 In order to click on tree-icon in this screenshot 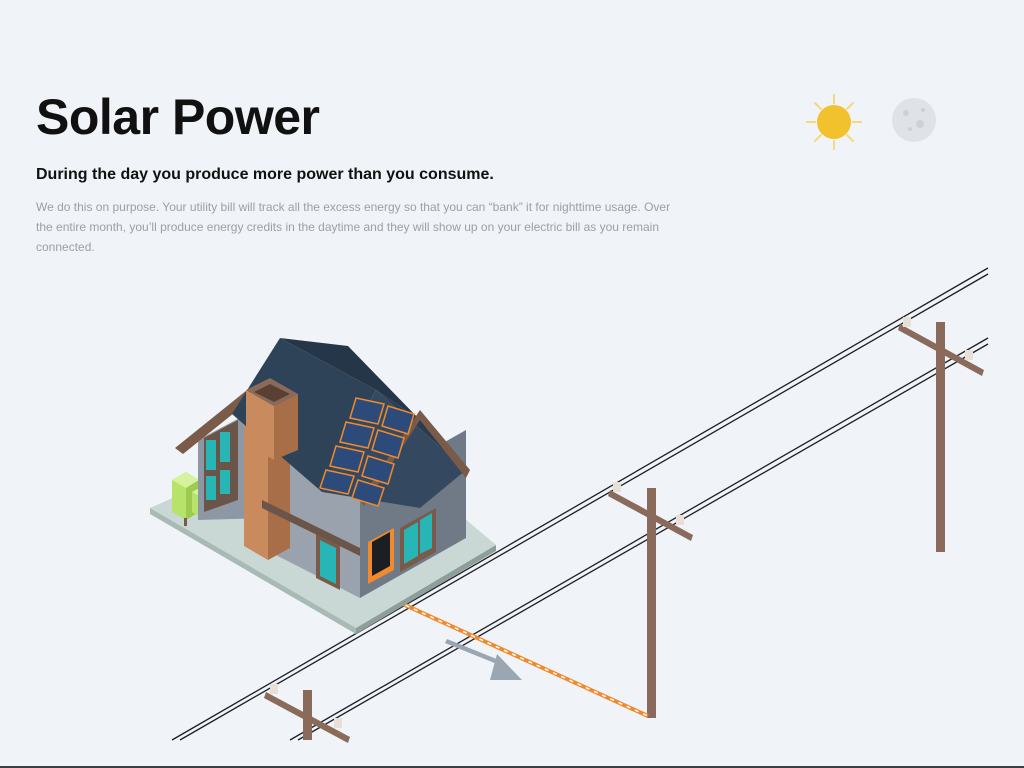, I will do `click(195, 499)`.